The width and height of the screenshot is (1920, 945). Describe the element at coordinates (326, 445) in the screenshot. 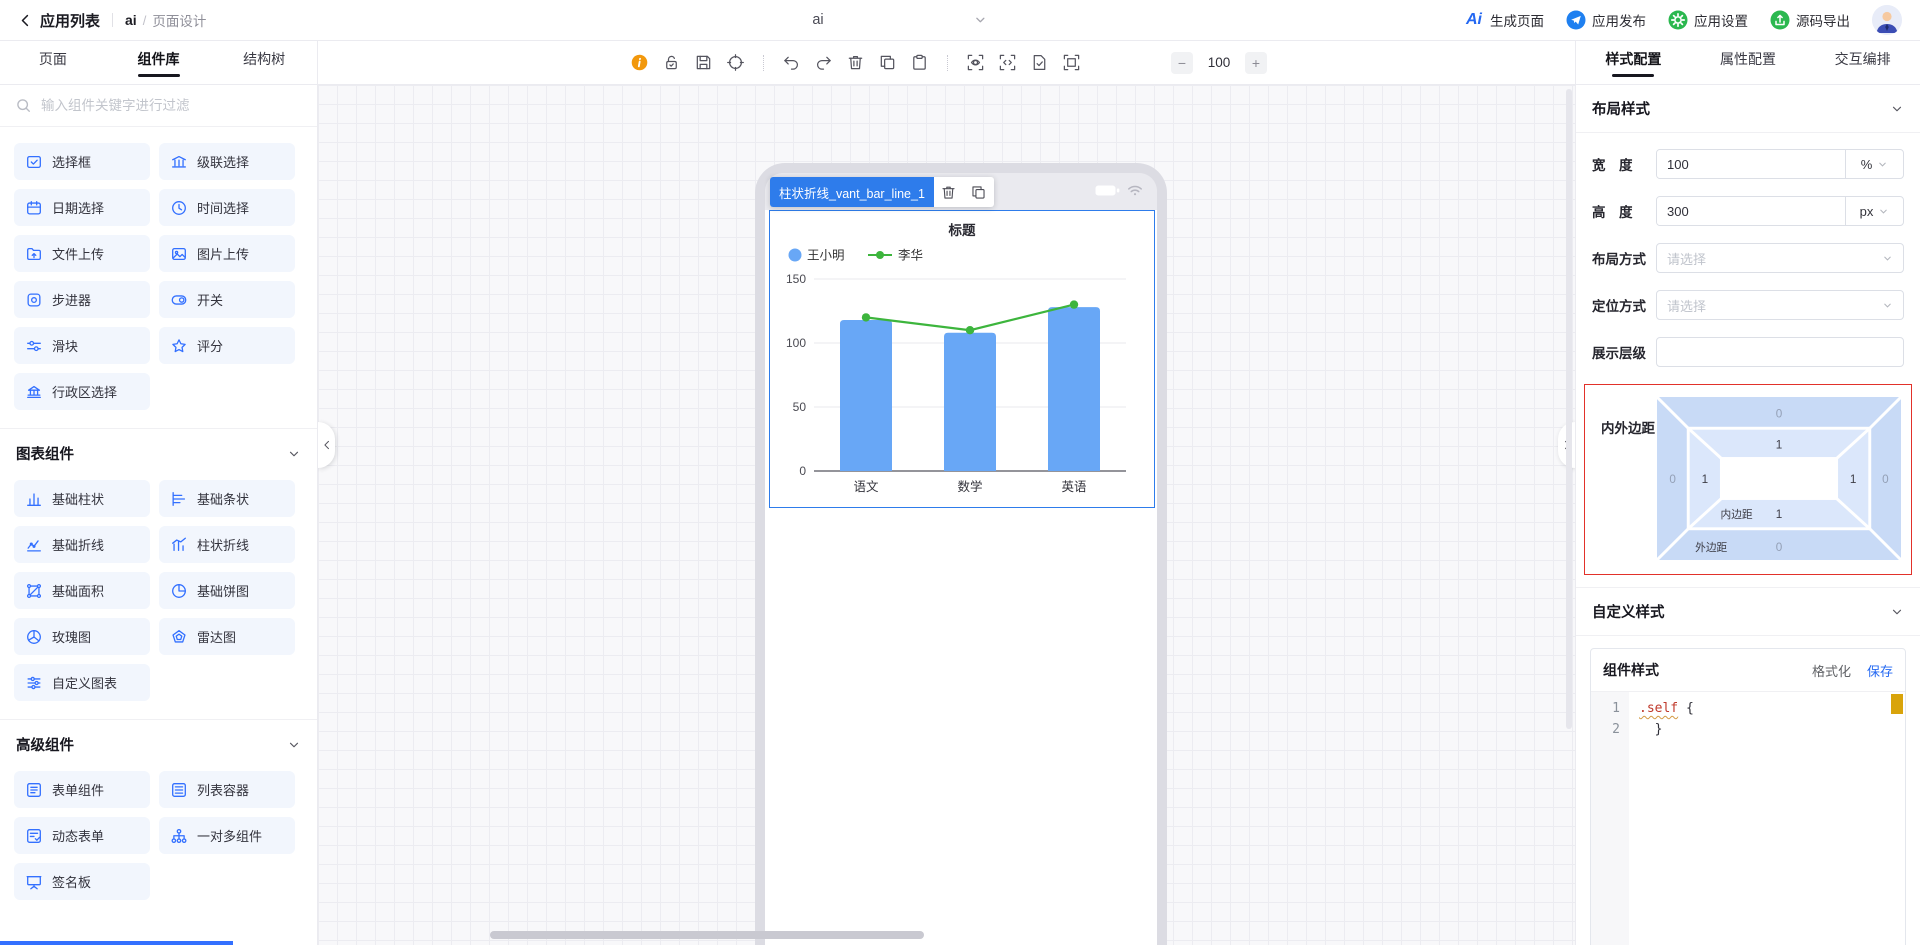

I see `collapse-sidebar-handle` at that location.